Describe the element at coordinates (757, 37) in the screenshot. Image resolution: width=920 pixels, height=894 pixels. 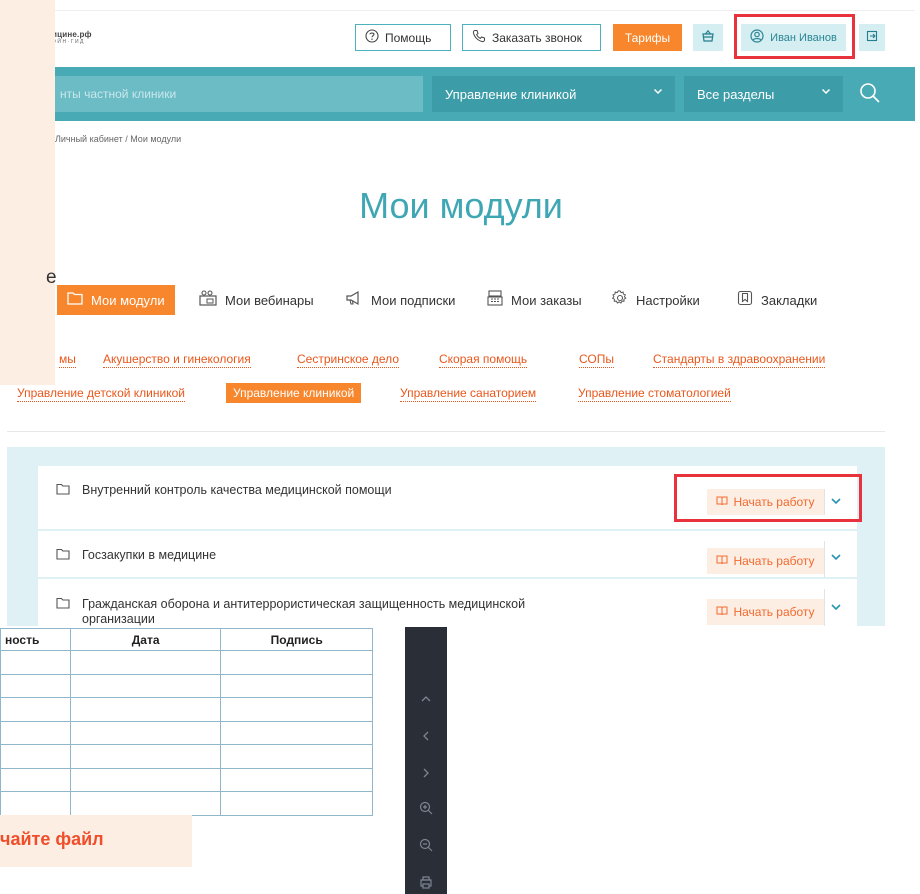
I see `user-circle-icon` at that location.